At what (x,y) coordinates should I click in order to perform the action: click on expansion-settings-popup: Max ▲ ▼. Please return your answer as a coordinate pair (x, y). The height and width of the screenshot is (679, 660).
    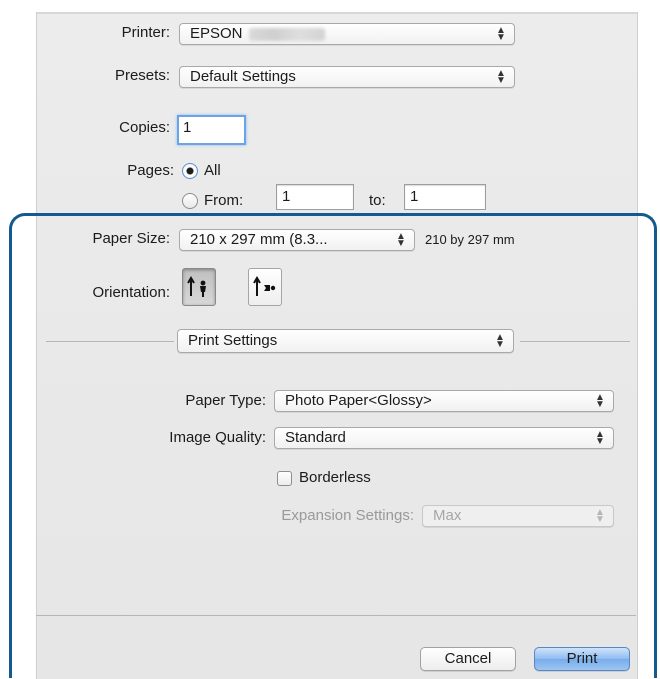
    Looking at the image, I should click on (518, 516).